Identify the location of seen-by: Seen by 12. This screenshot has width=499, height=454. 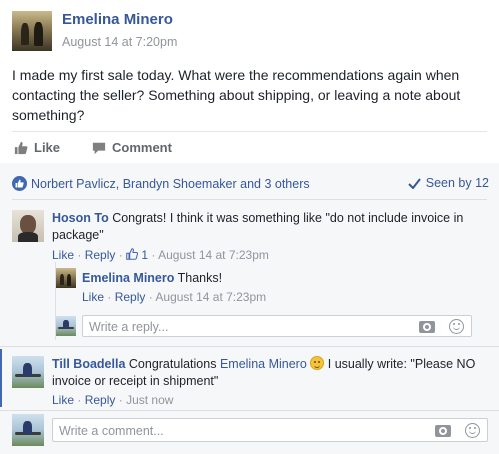
(448, 183).